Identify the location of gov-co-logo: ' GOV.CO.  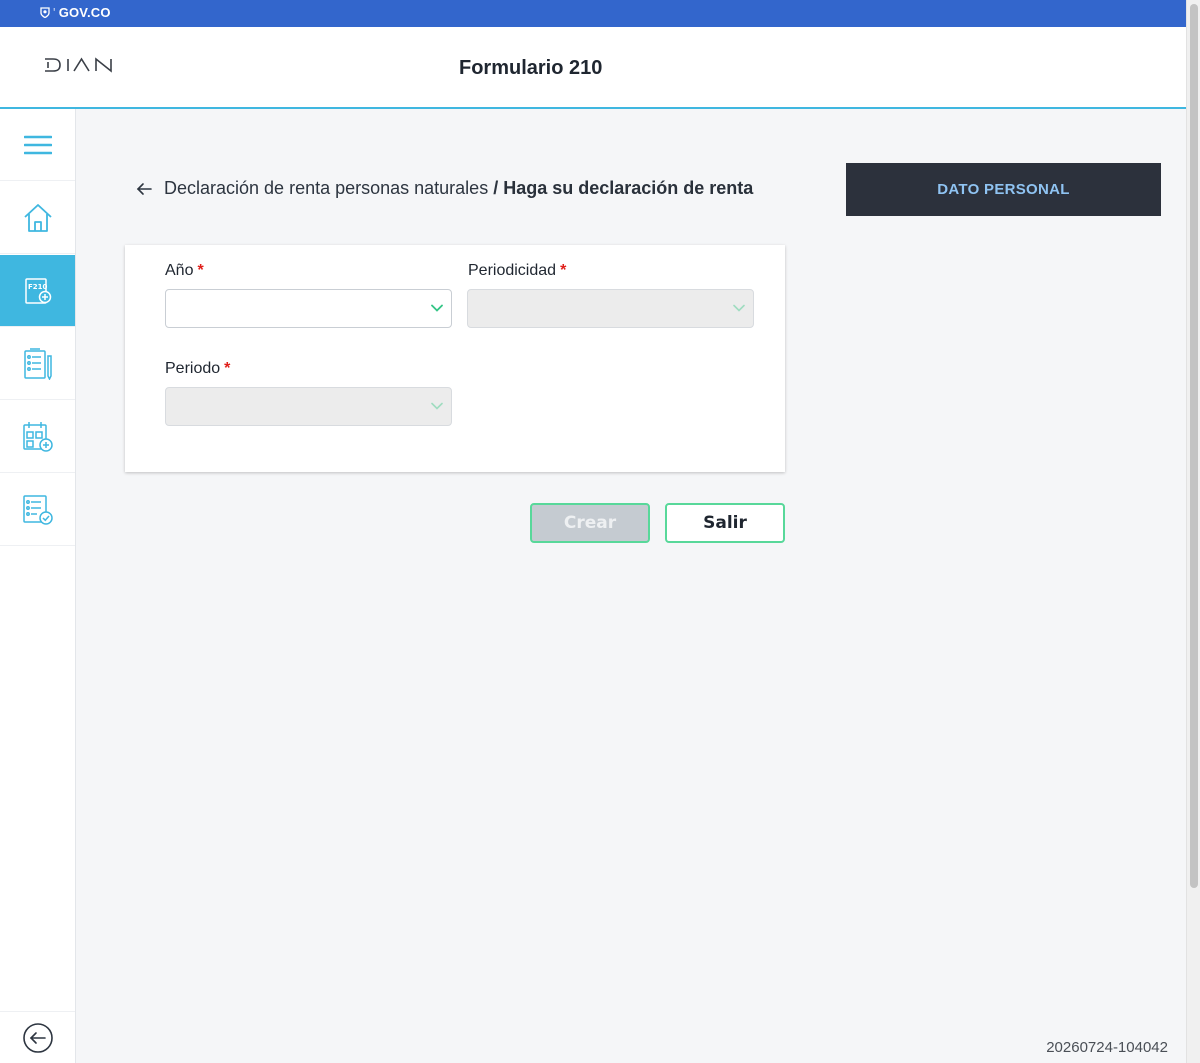
(75, 12).